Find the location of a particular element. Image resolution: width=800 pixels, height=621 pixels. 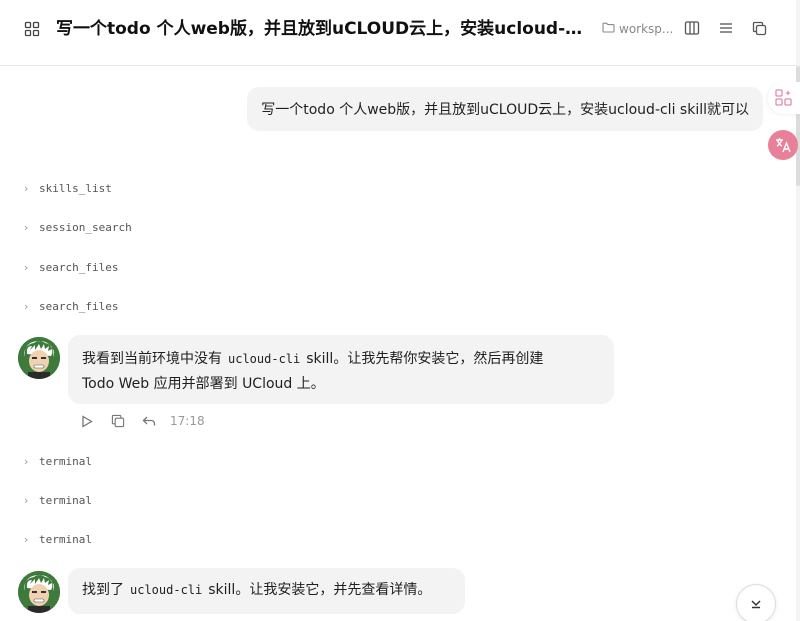

assistant-message-line: 我看到当前环境中没有 ucloud-cli skill。让我先帮你安装它，然后再创建 is located at coordinates (341, 359).